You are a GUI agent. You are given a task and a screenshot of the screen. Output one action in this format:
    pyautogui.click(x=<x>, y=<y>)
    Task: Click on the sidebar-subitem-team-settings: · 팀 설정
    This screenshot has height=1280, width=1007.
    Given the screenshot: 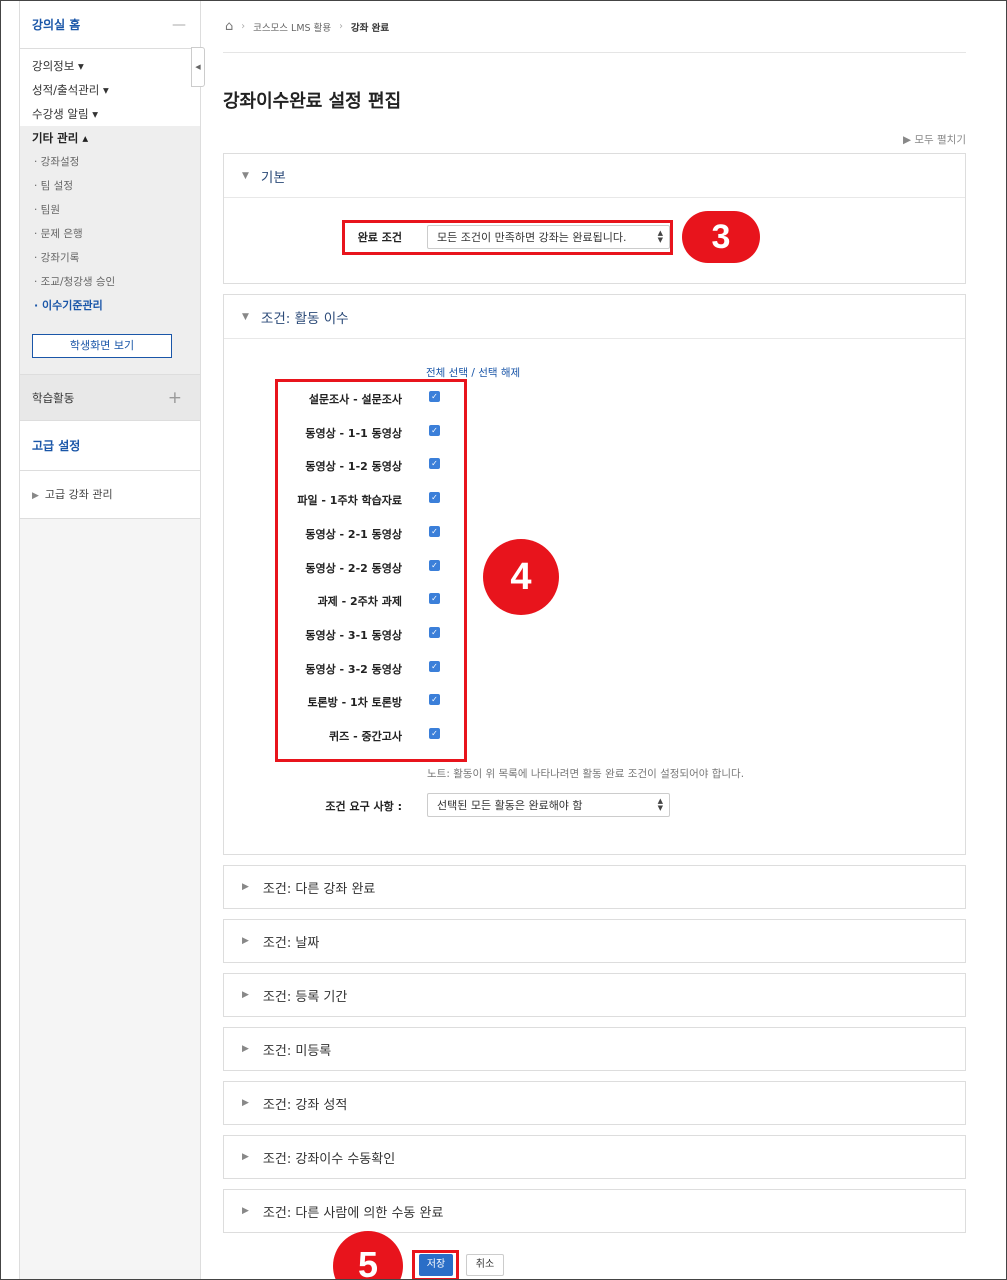 What is the action you would take?
    pyautogui.click(x=110, y=186)
    